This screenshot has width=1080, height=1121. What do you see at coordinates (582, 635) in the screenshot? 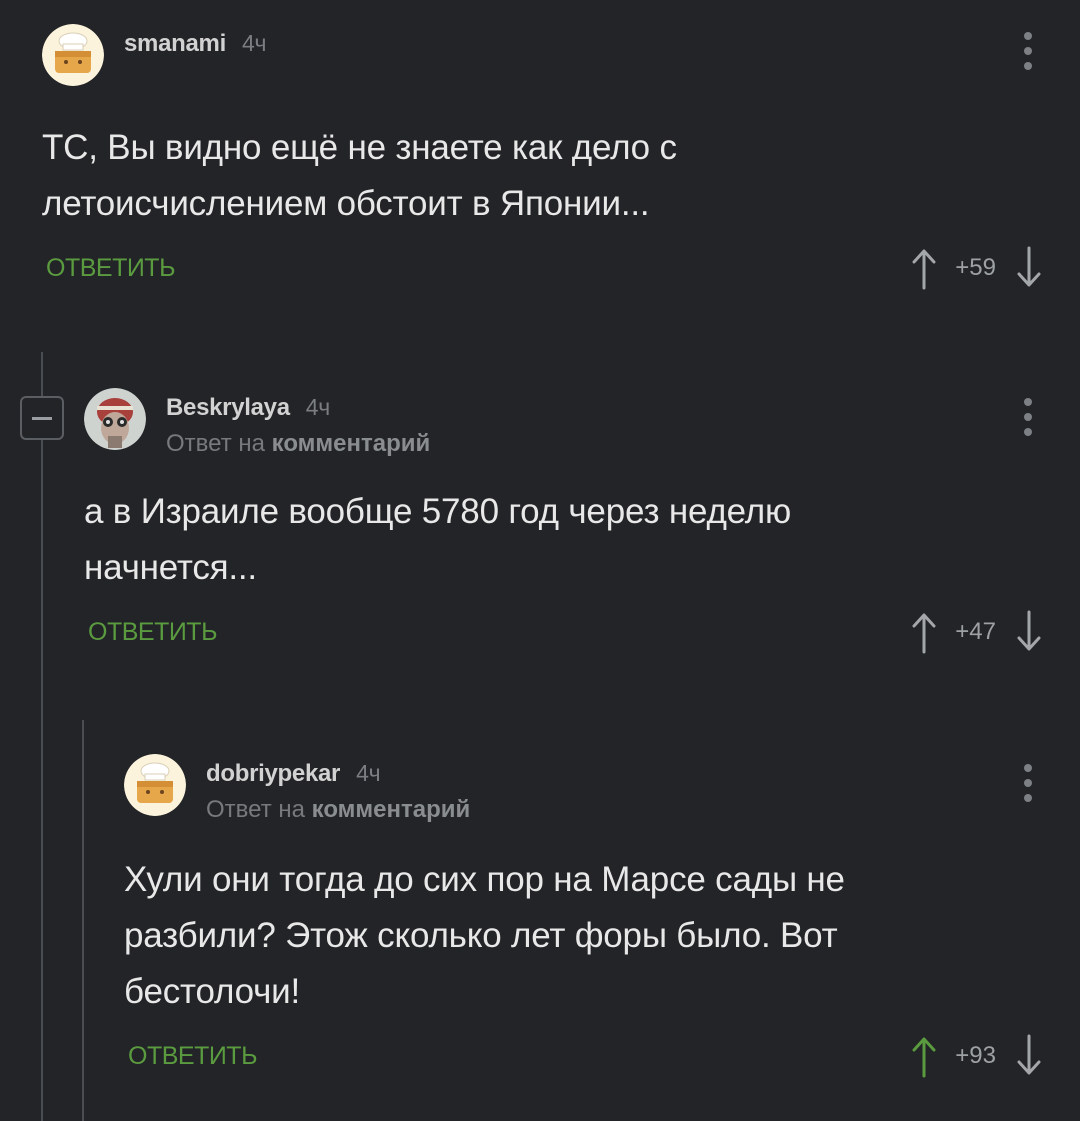
I see `comment-actions: ОТВЕТИТЬ +47` at bounding box center [582, 635].